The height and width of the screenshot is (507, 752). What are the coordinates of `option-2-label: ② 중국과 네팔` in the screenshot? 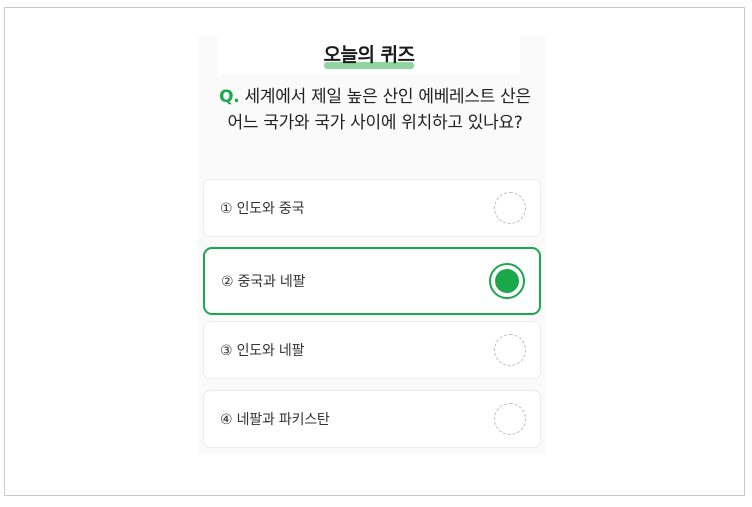 It's located at (263, 282).